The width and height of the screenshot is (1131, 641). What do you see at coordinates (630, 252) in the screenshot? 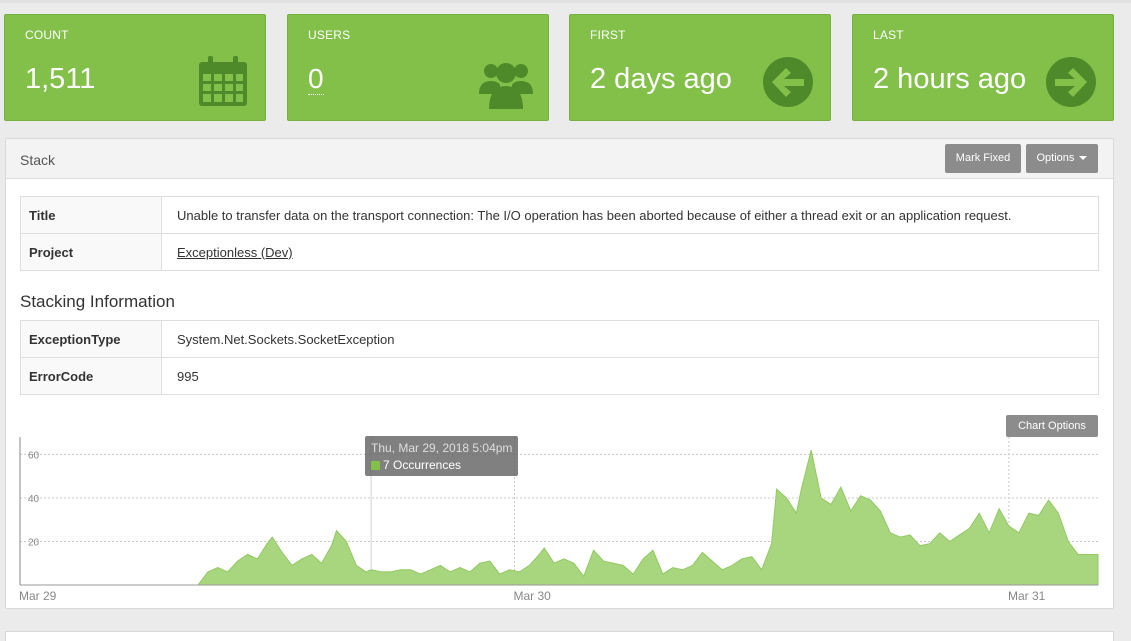
I see `detail-value: Exceptionless (Dev)` at bounding box center [630, 252].